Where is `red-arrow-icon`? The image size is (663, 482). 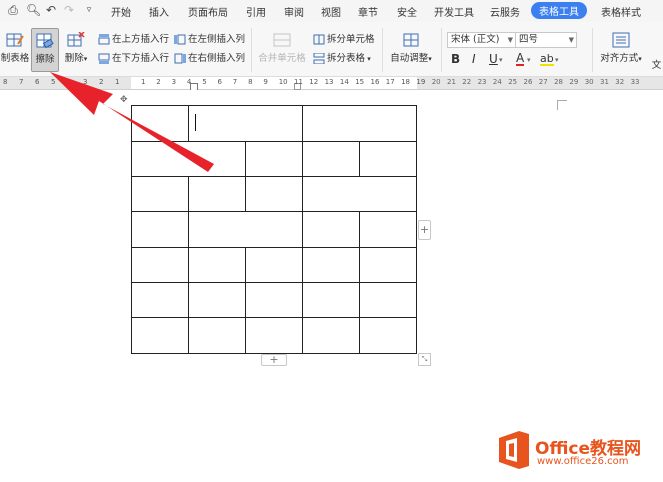
red-arrow-icon is located at coordinates (132, 122).